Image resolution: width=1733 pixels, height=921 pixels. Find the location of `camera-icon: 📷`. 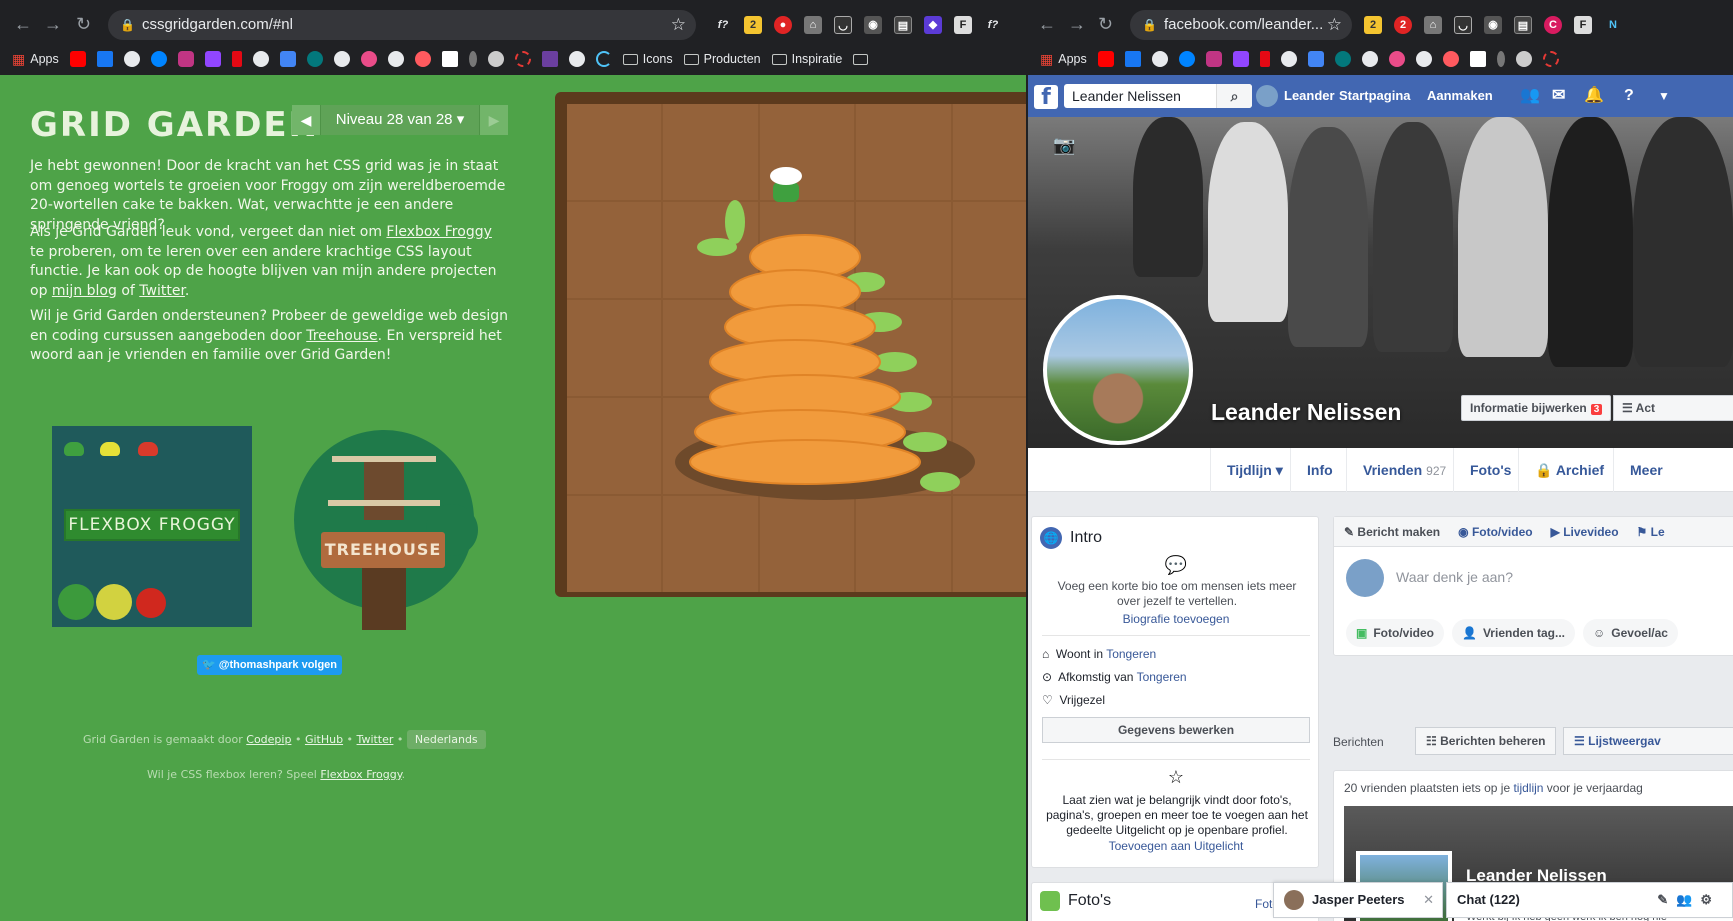

camera-icon: 📷 is located at coordinates (1064, 145).